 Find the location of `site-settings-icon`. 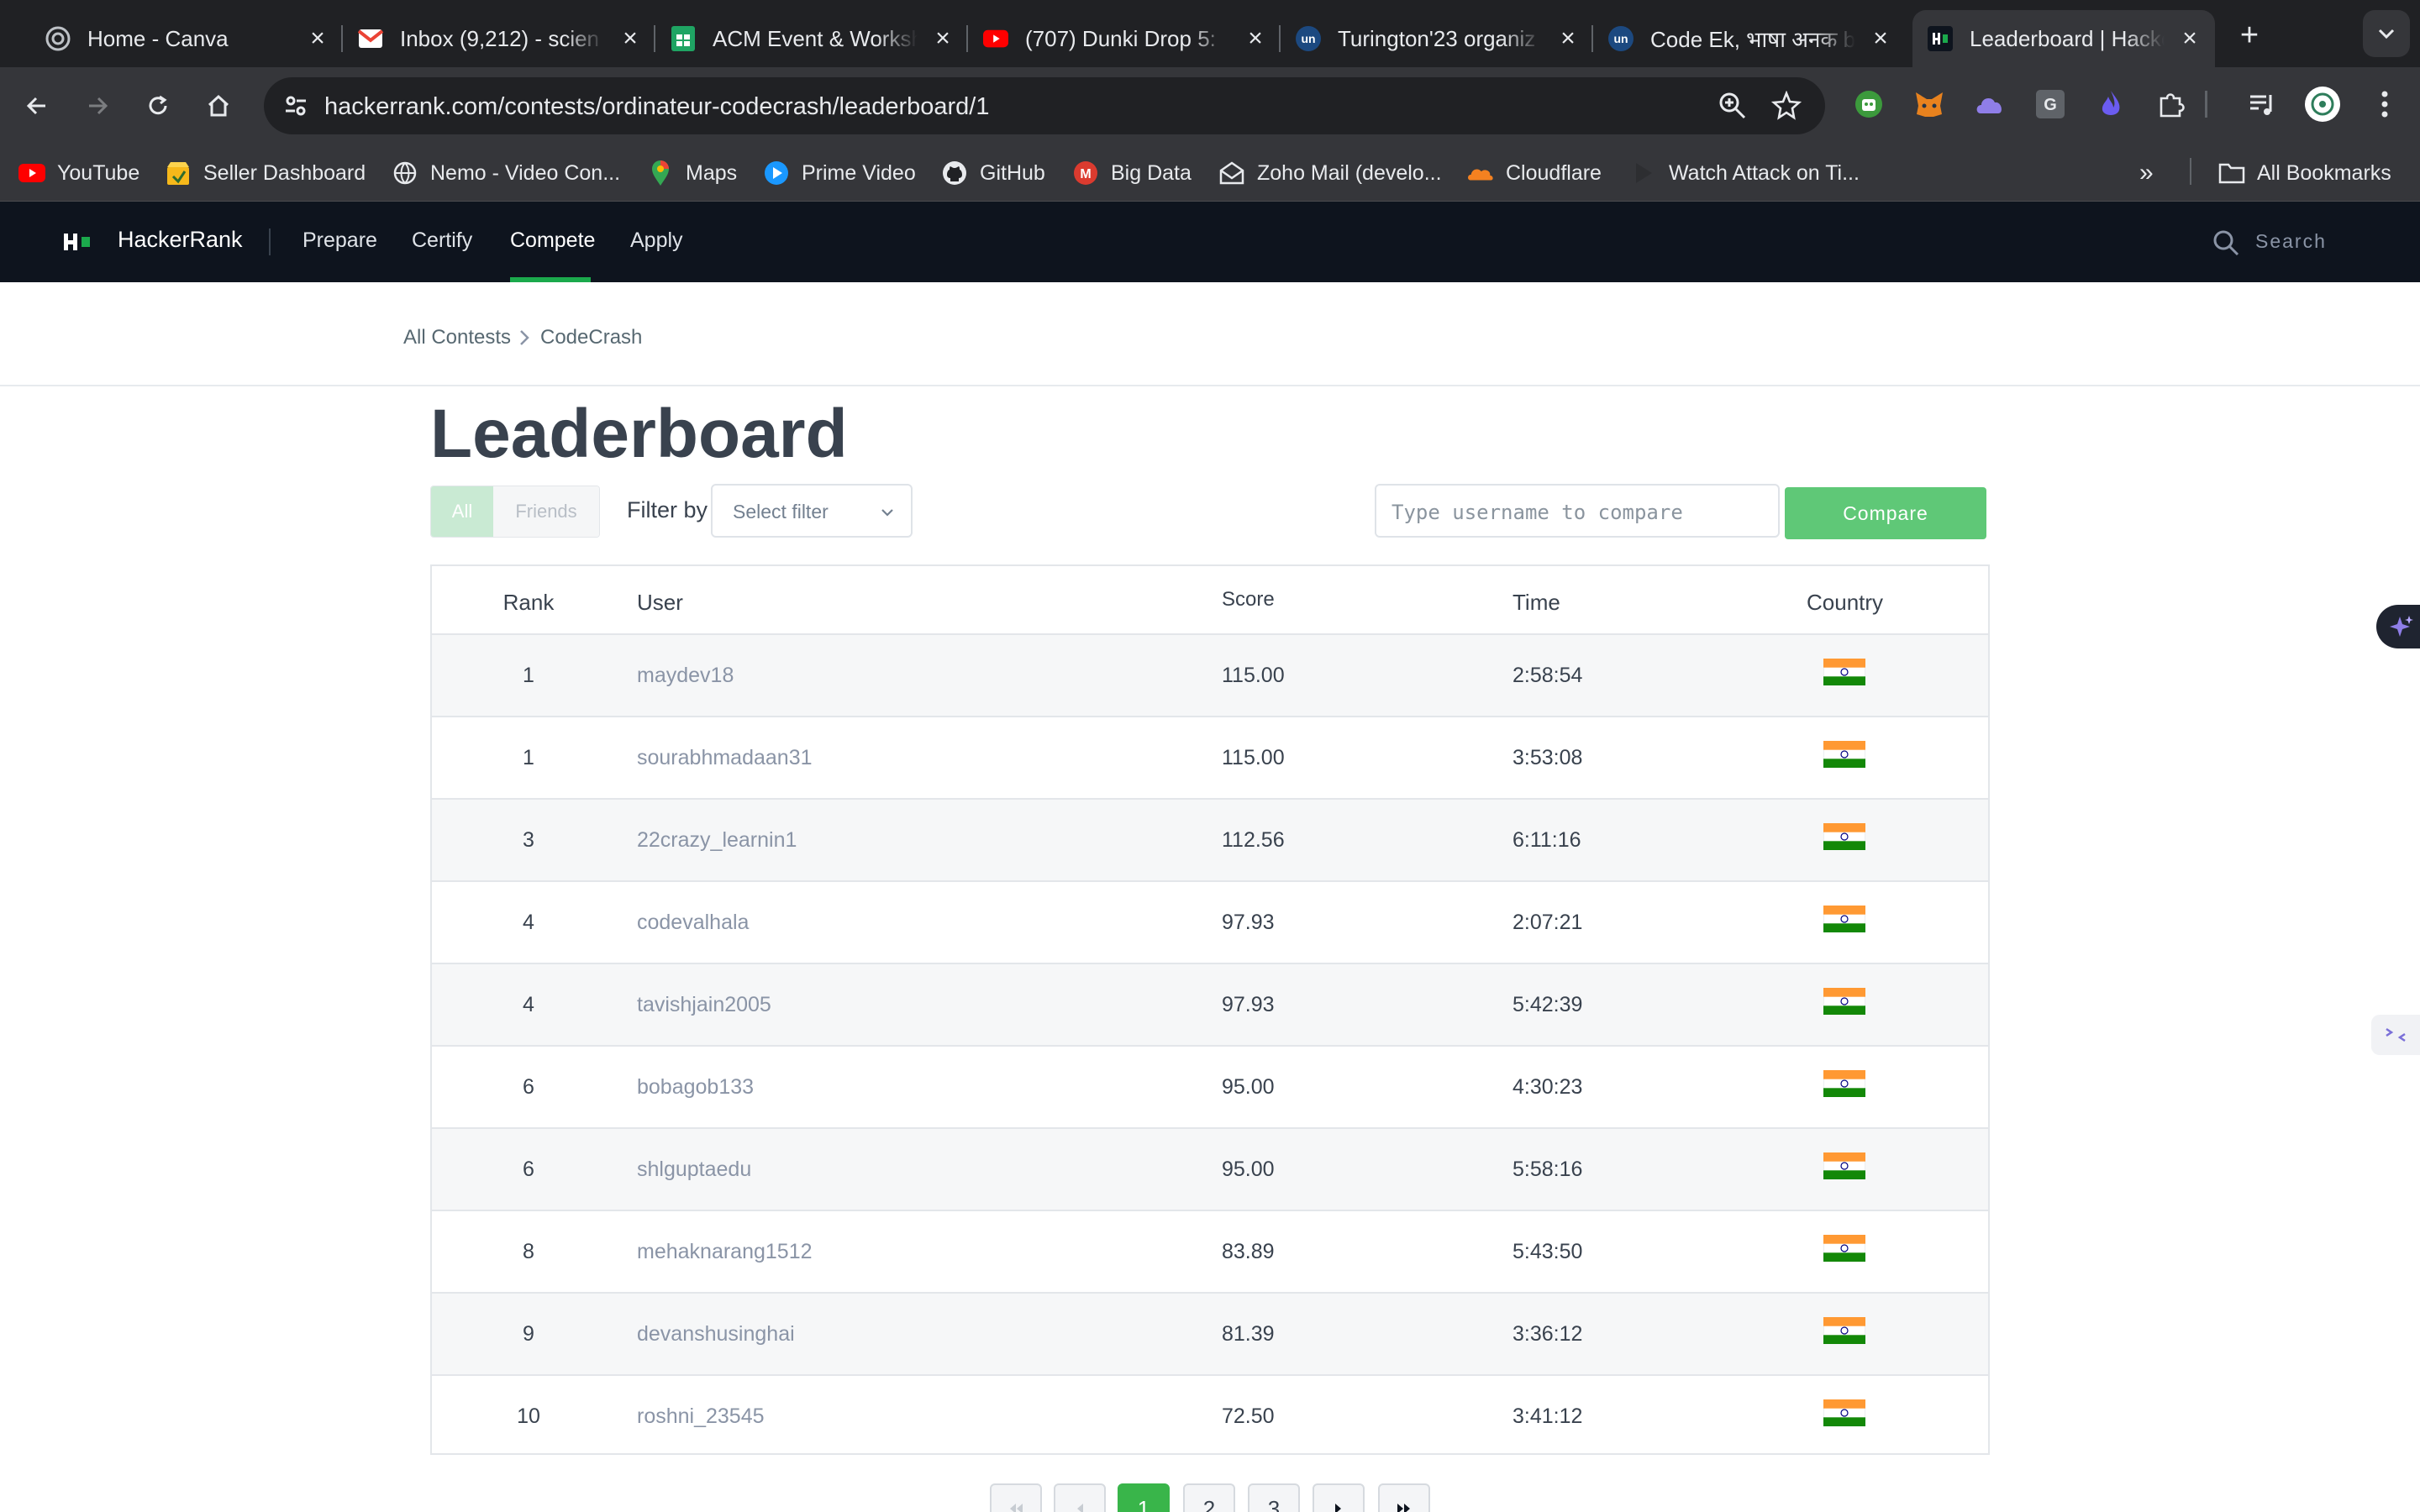

site-settings-icon is located at coordinates (296, 106).